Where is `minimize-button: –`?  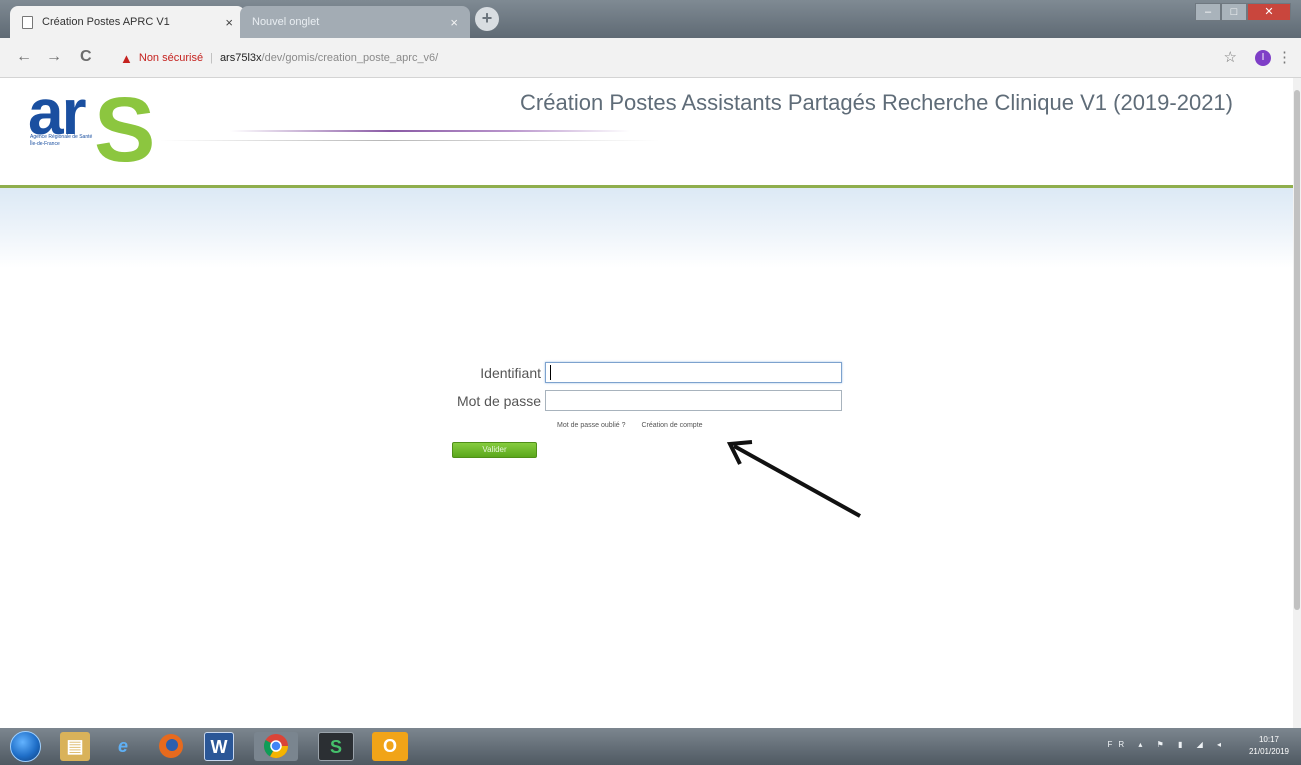 minimize-button: – is located at coordinates (1208, 12).